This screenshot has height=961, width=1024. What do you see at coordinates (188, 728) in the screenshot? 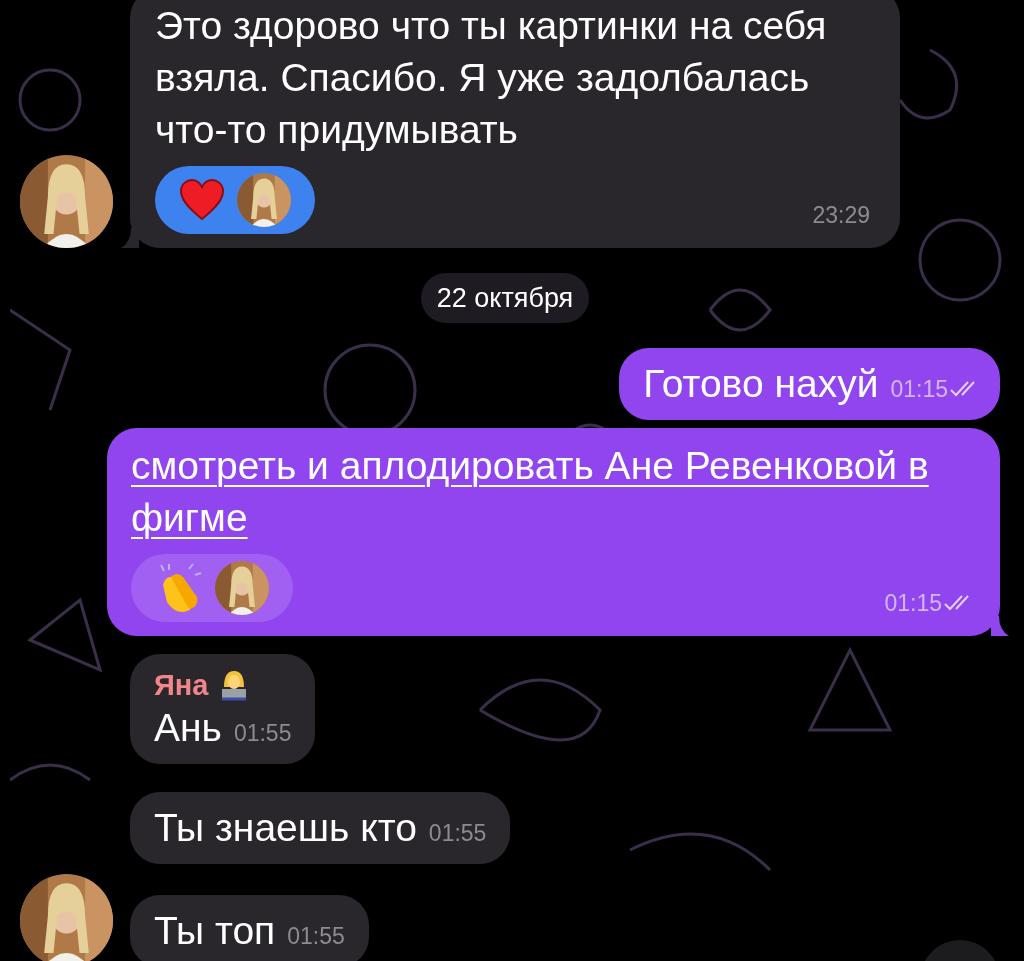
I see `message-text: Ань` at bounding box center [188, 728].